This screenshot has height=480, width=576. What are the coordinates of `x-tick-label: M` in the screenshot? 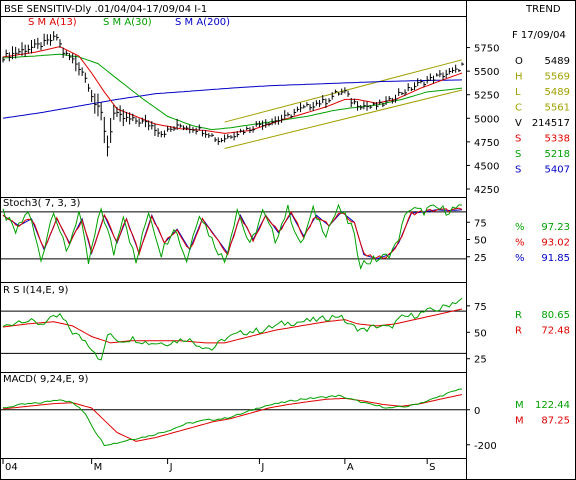 It's located at (98, 467).